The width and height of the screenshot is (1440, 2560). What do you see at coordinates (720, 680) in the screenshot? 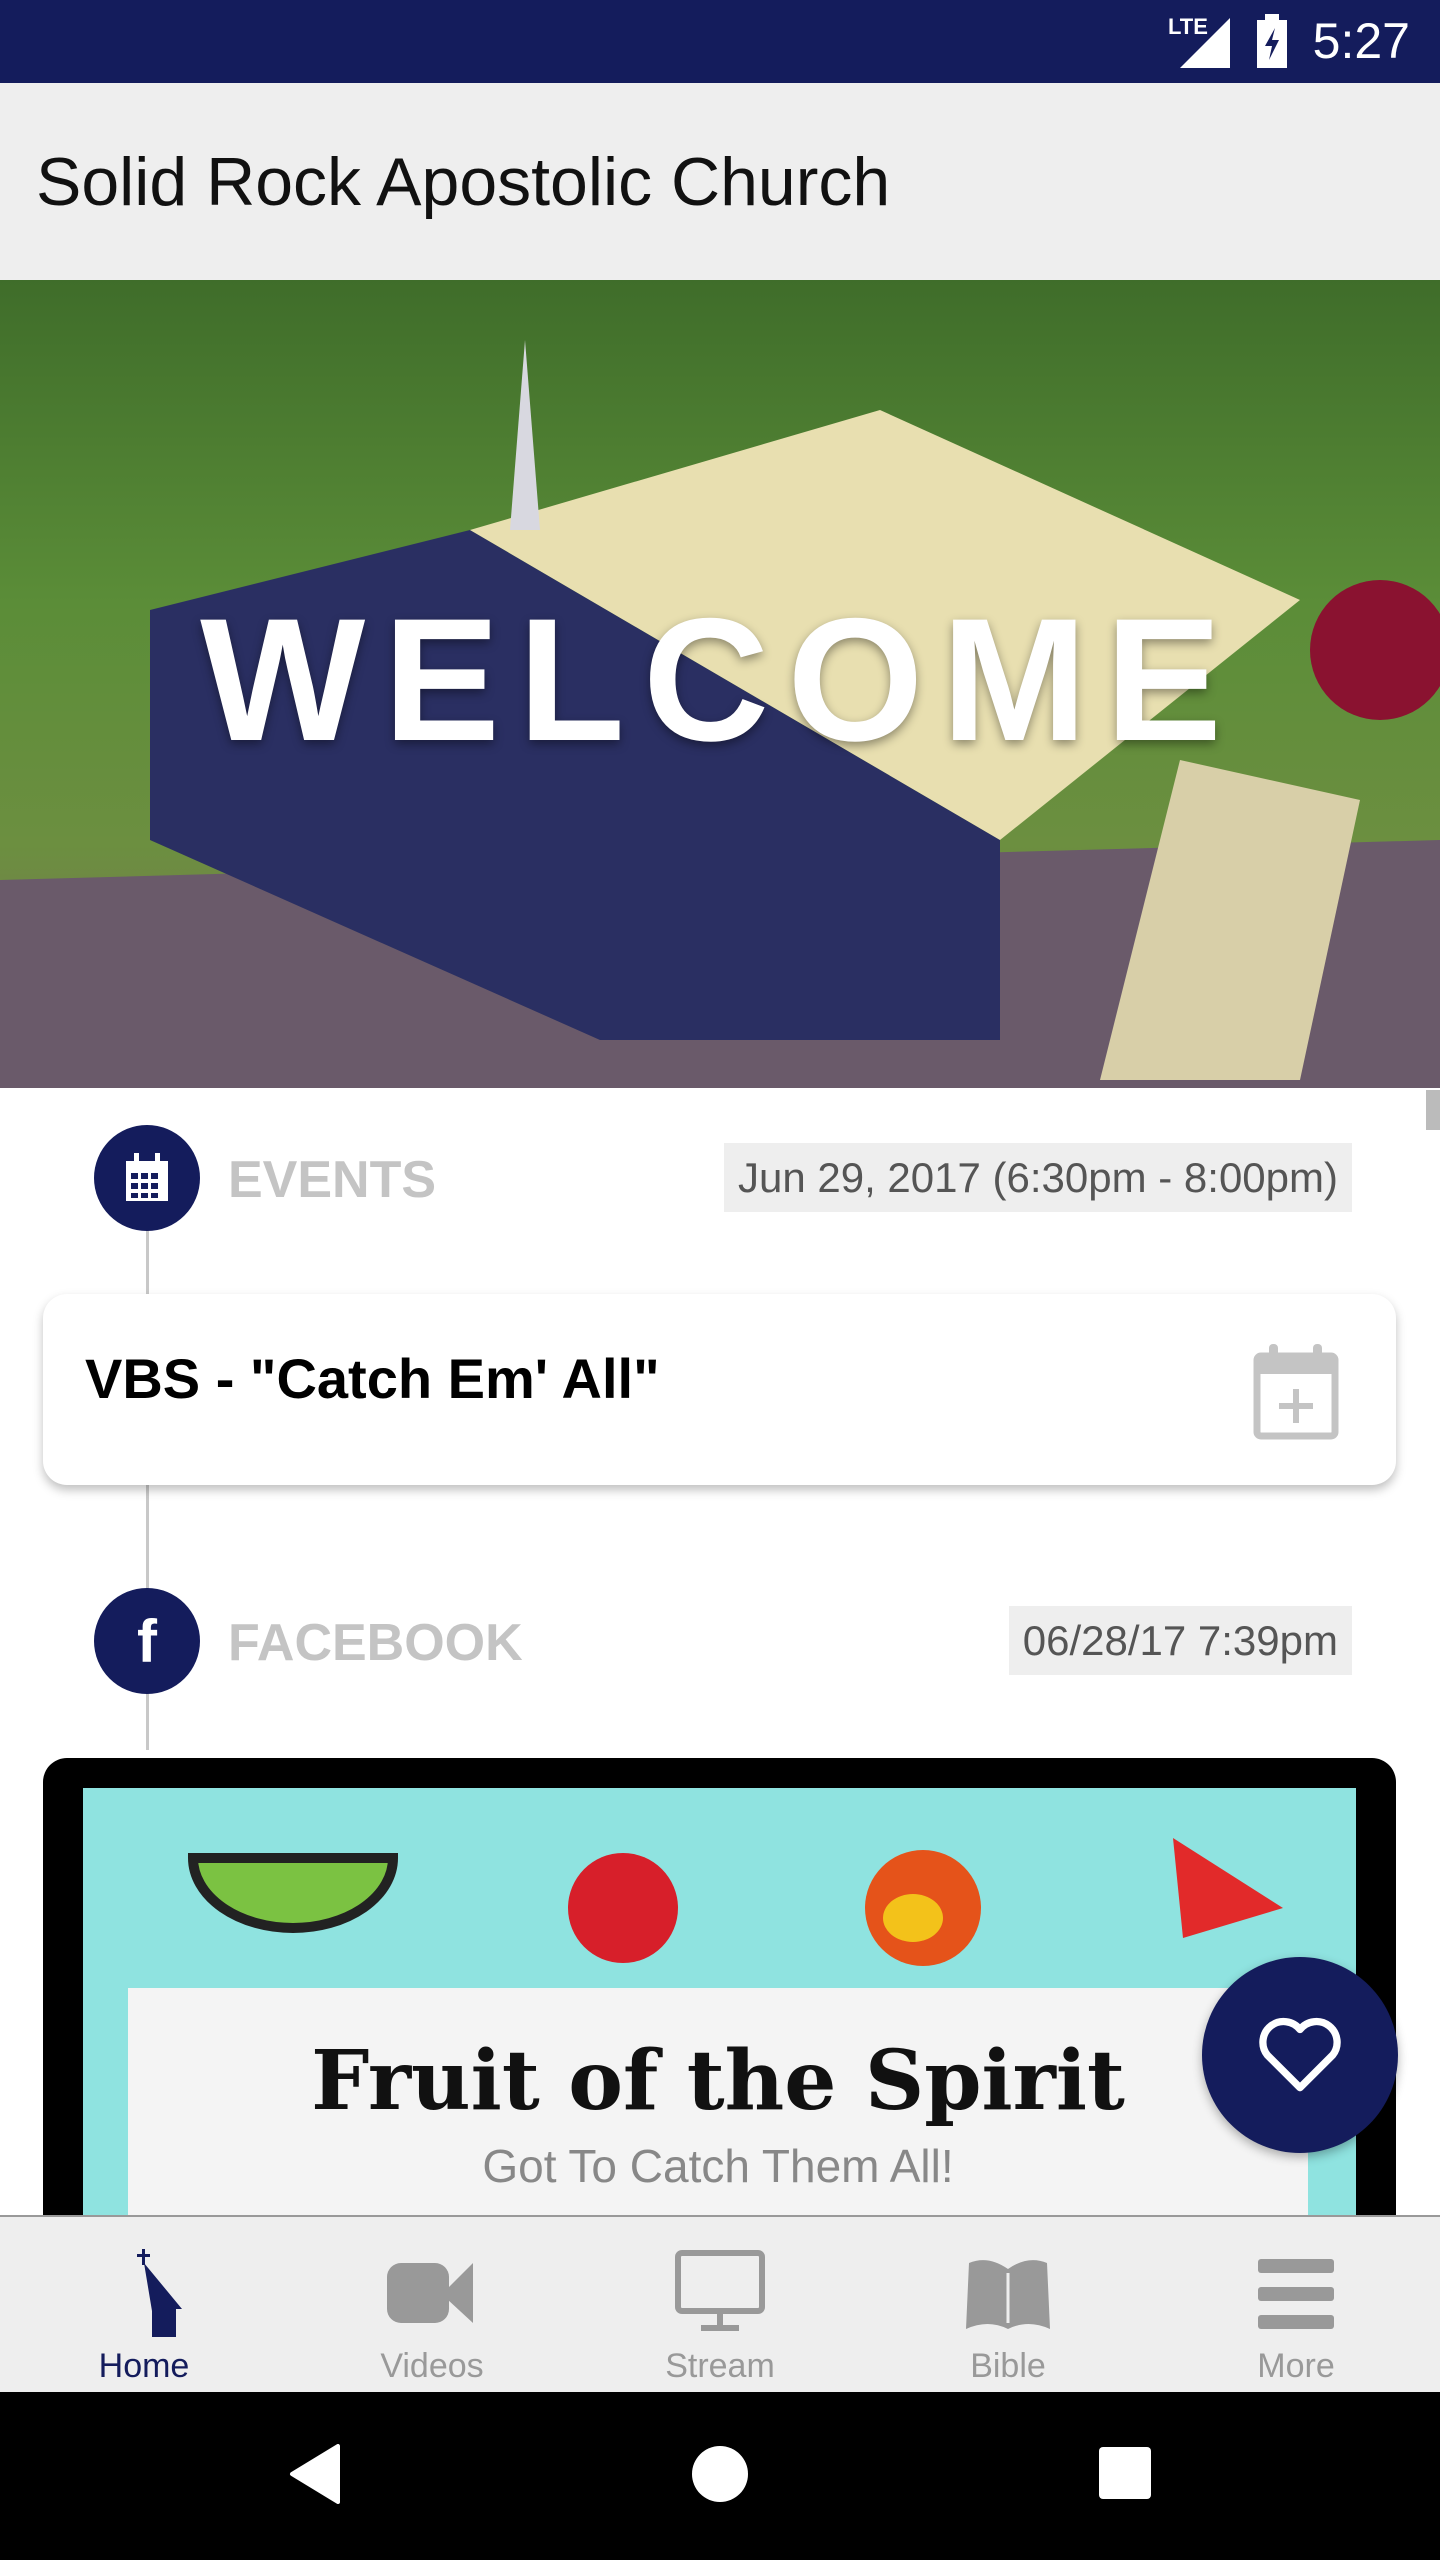
I see `welcome-text: WELCOME` at bounding box center [720, 680].